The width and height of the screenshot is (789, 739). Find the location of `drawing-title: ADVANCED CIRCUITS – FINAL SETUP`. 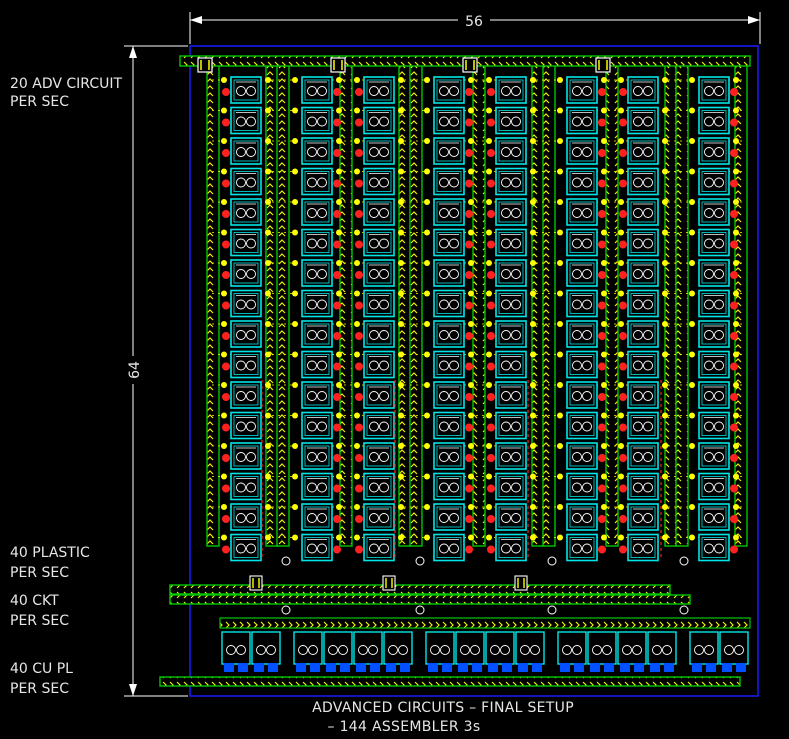

drawing-title: ADVANCED CIRCUITS – FINAL SETUP is located at coordinates (443, 708).